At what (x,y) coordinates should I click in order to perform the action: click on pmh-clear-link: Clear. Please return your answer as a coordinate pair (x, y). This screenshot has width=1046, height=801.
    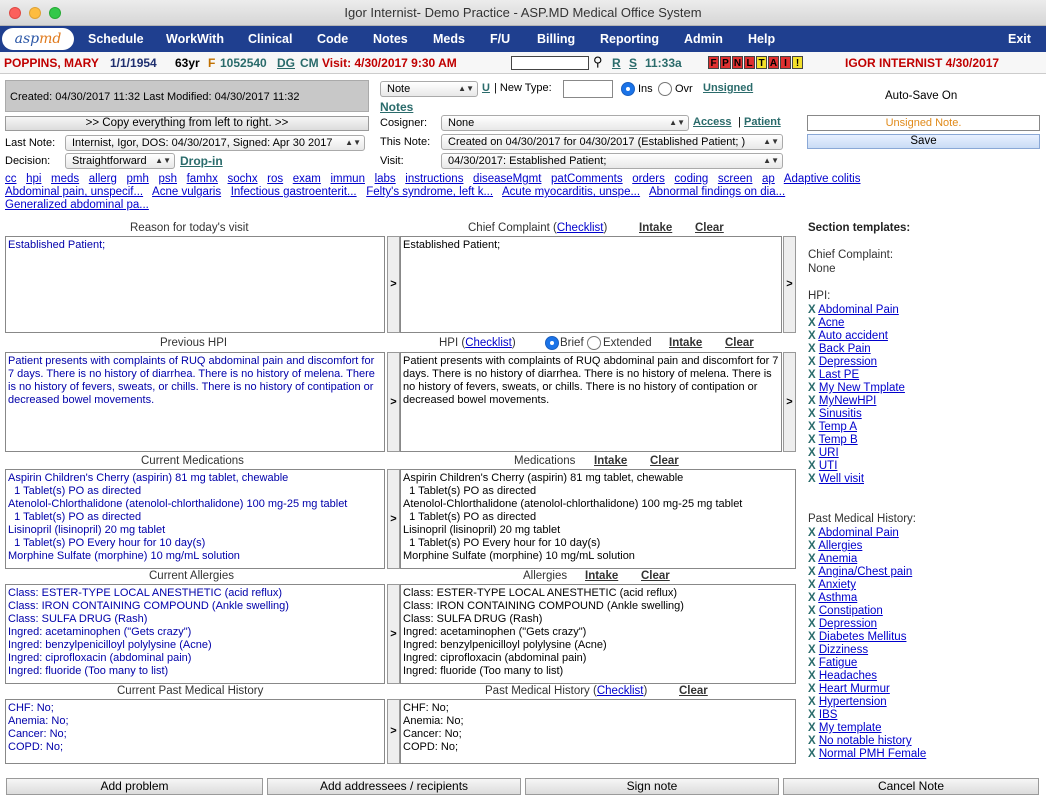
    Looking at the image, I should click on (693, 691).